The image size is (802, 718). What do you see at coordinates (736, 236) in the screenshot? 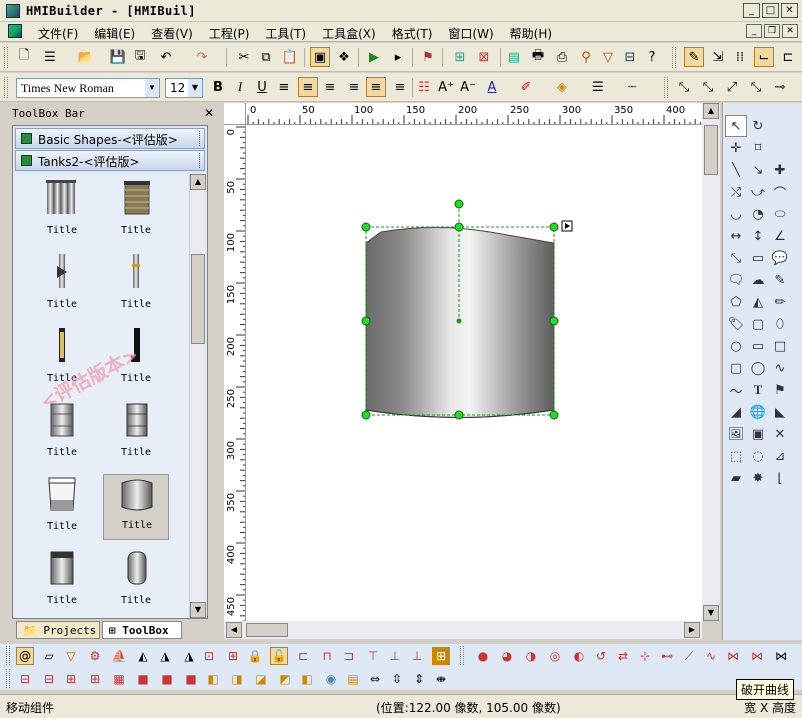
I see `dimension-h-icon: ↔` at bounding box center [736, 236].